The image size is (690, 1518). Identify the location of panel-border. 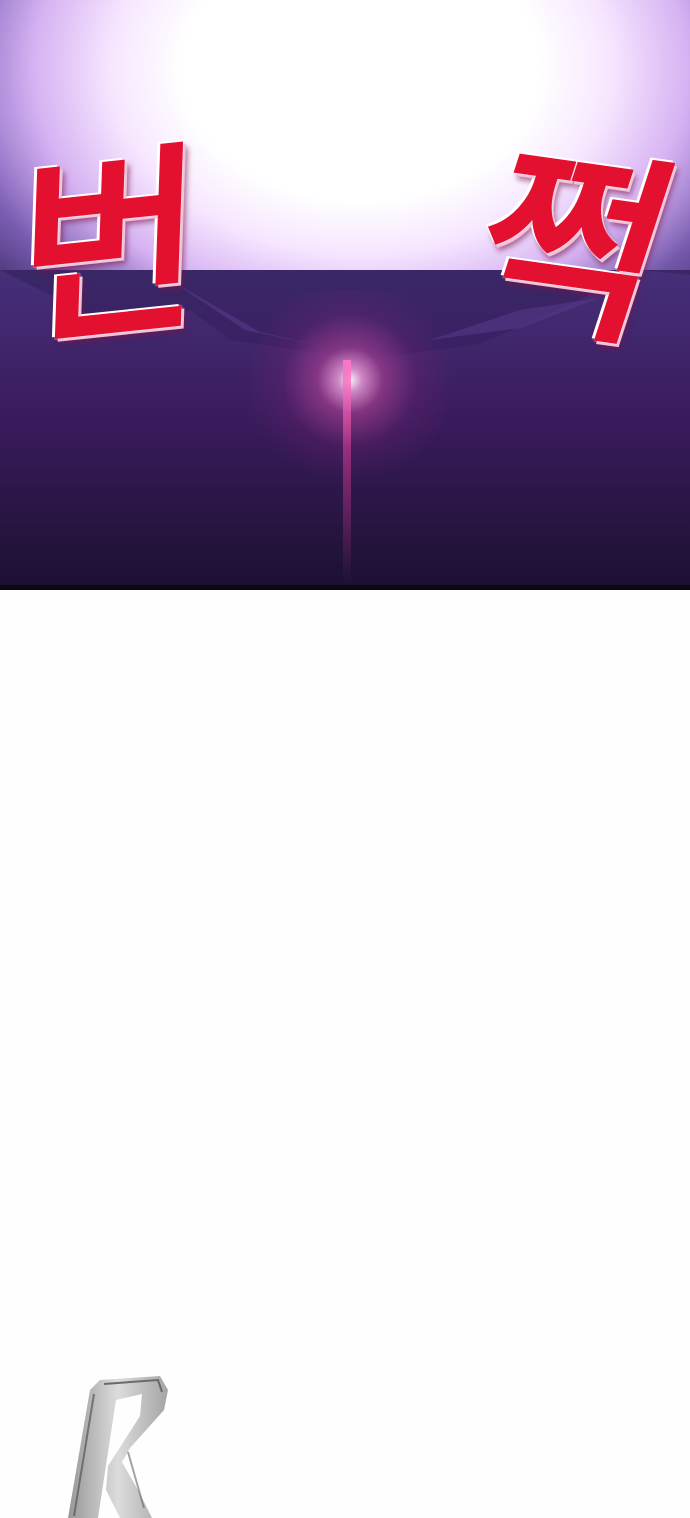
(345, 587).